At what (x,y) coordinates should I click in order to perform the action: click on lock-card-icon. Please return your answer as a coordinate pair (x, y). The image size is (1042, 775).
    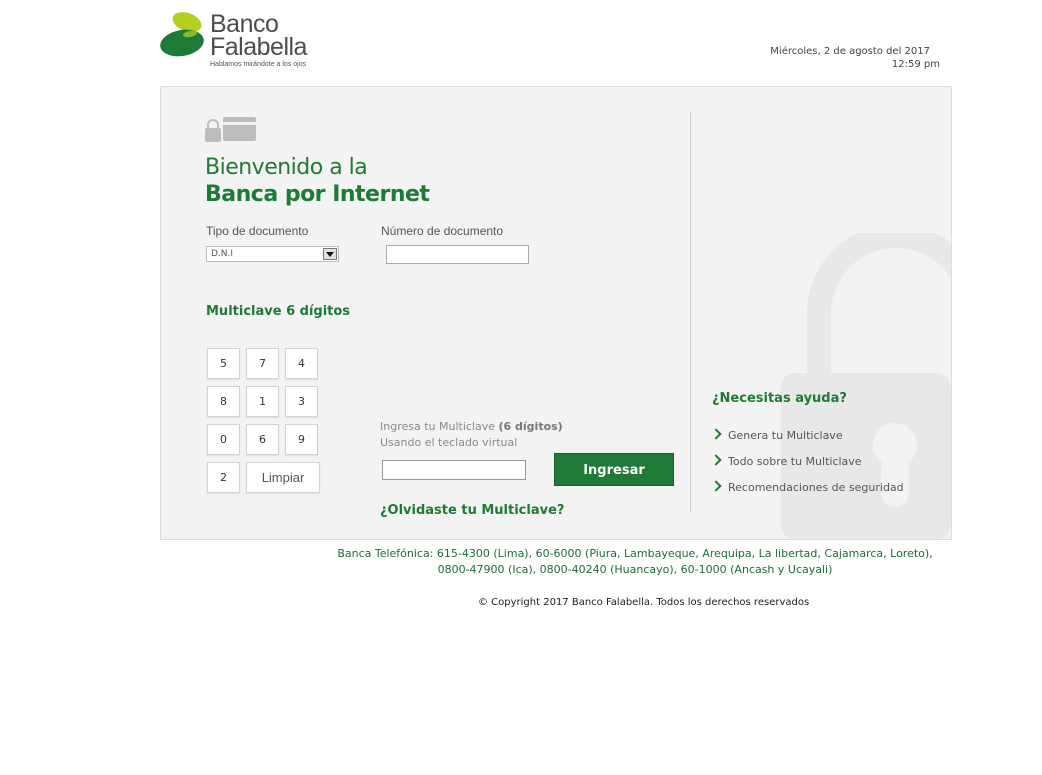
    Looking at the image, I should click on (230, 129).